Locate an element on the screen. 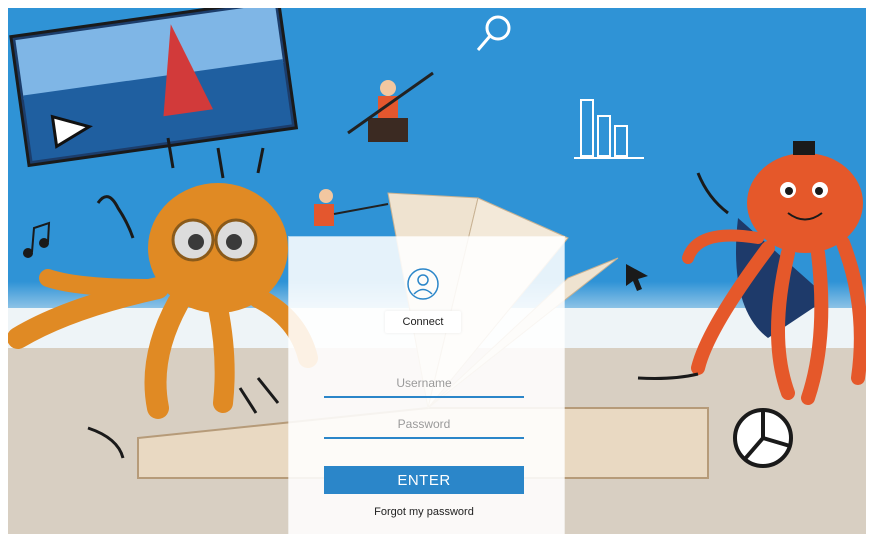 The image size is (873, 536). forgot-password-link: Forgot my password is located at coordinates (424, 512).